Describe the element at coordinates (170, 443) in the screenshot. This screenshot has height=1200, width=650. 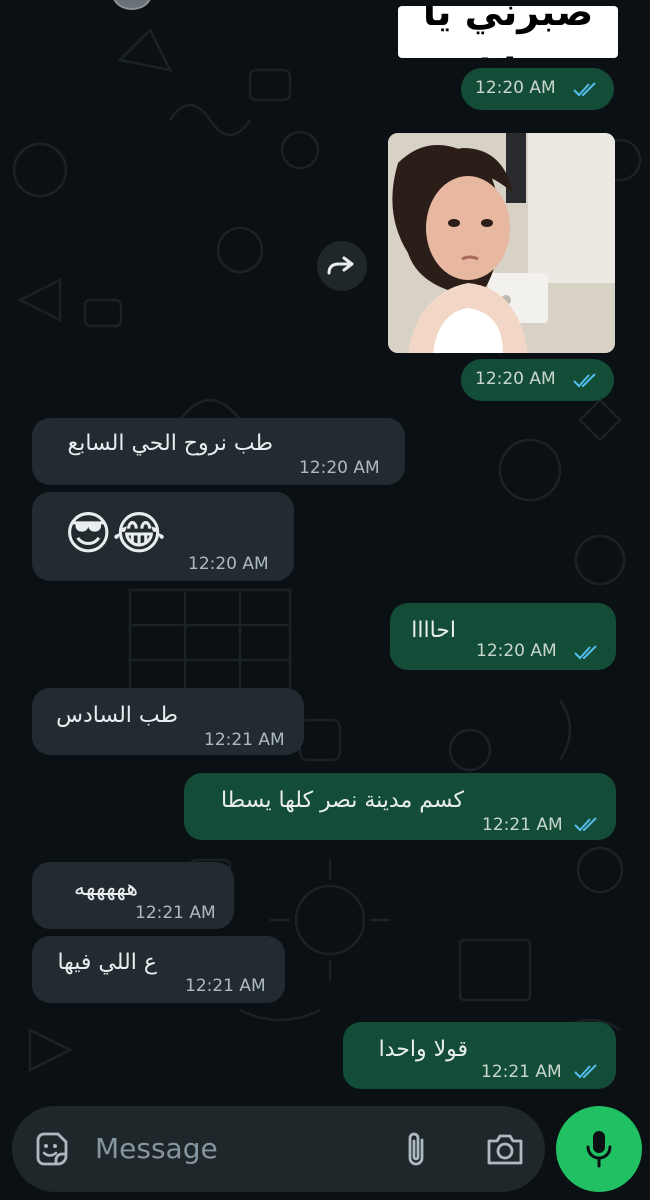
I see `message-text: طب نروح الحي السابع` at that location.